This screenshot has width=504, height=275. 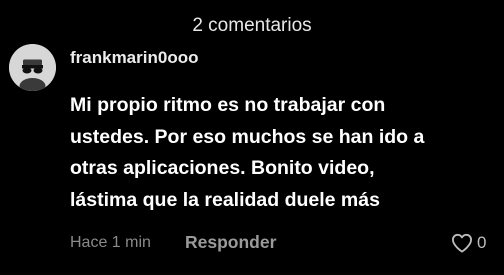 What do you see at coordinates (482, 242) in the screenshot?
I see `like-count: 0` at bounding box center [482, 242].